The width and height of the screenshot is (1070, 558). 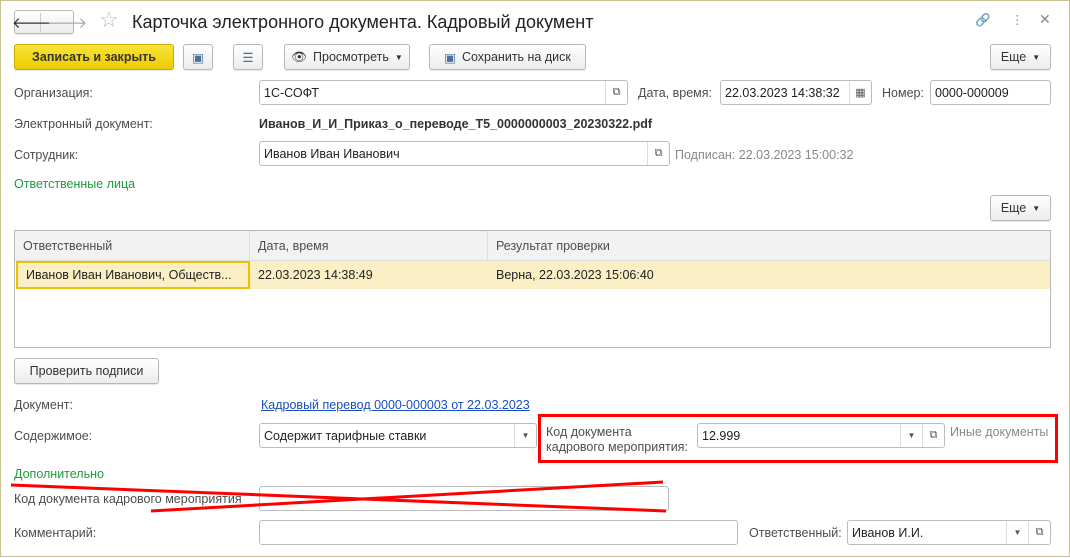 I want to click on strike-cross, so click(x=338, y=496).